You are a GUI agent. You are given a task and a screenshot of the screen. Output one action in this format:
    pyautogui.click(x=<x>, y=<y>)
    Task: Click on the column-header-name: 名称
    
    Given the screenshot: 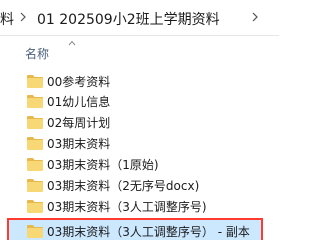 What is the action you would take?
    pyautogui.click(x=37, y=53)
    